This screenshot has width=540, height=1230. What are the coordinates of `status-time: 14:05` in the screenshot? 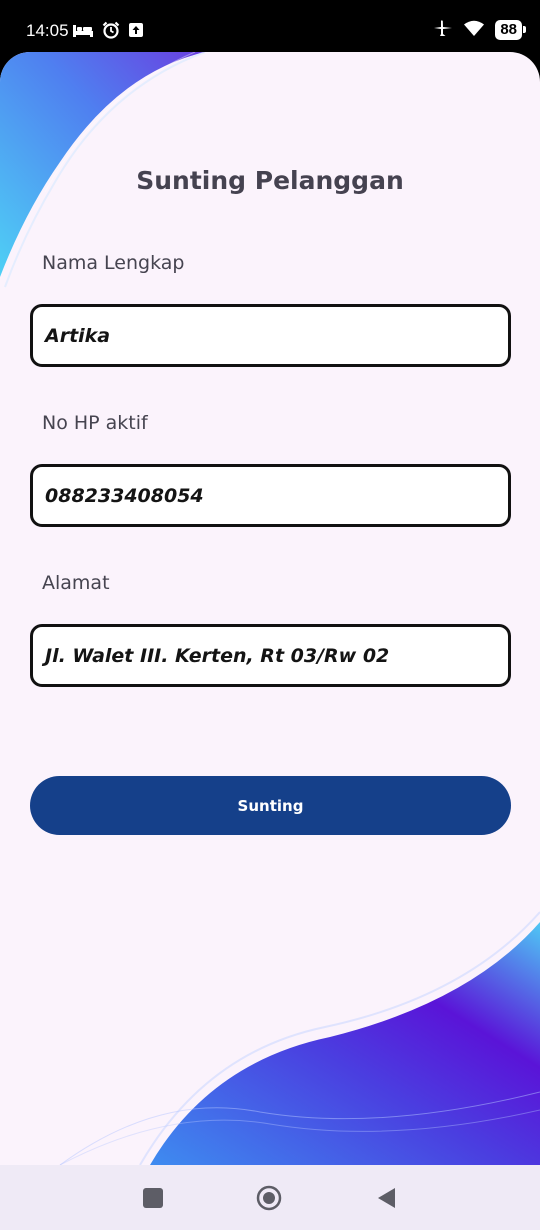 It's located at (47, 30).